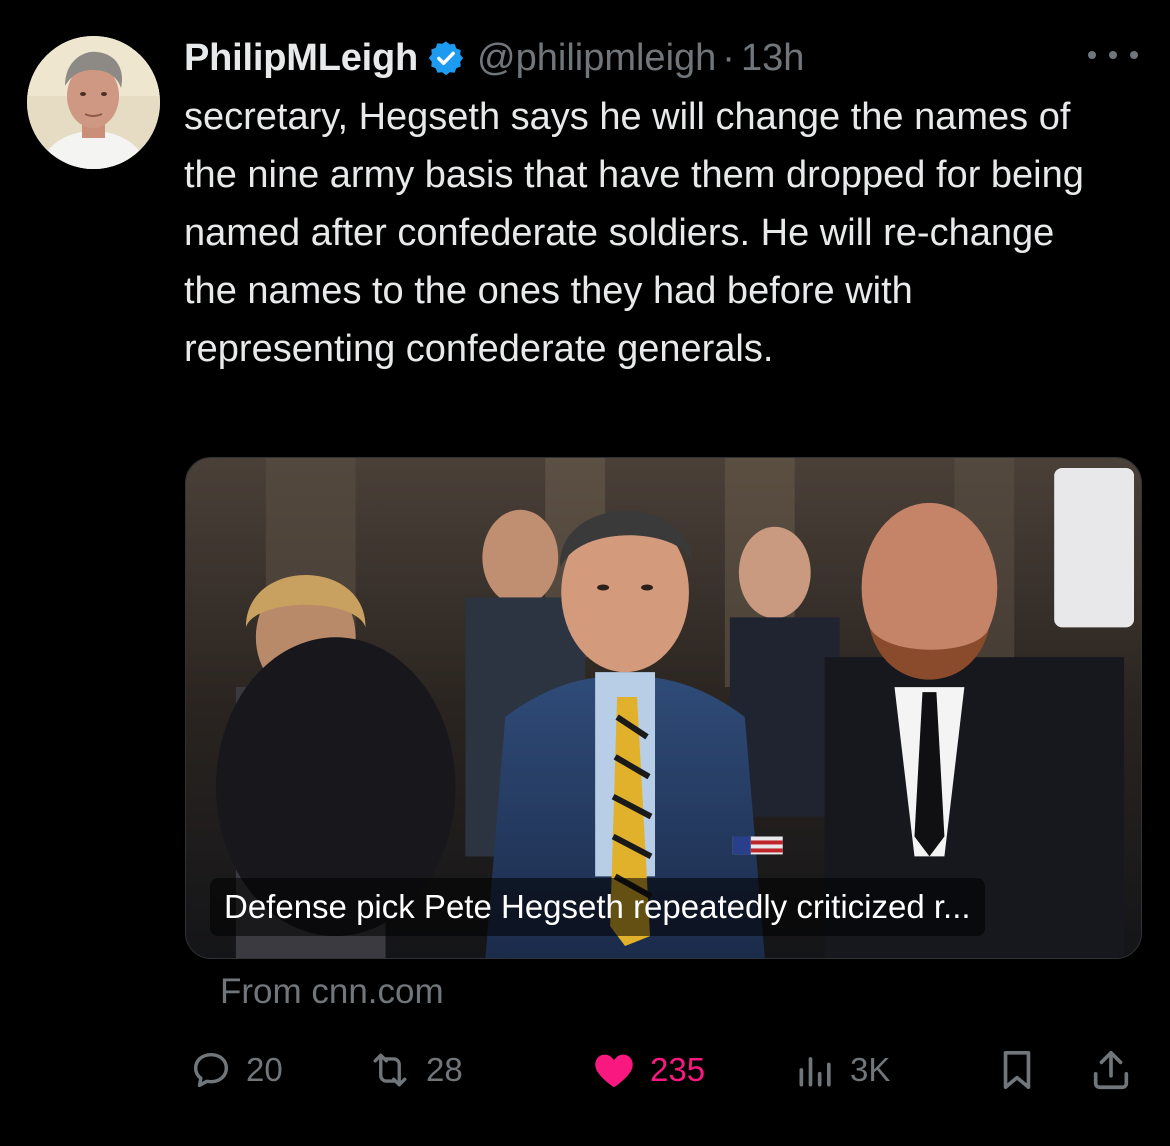 This screenshot has height=1146, width=1170. What do you see at coordinates (264, 1069) in the screenshot?
I see `reply-count: 20` at bounding box center [264, 1069].